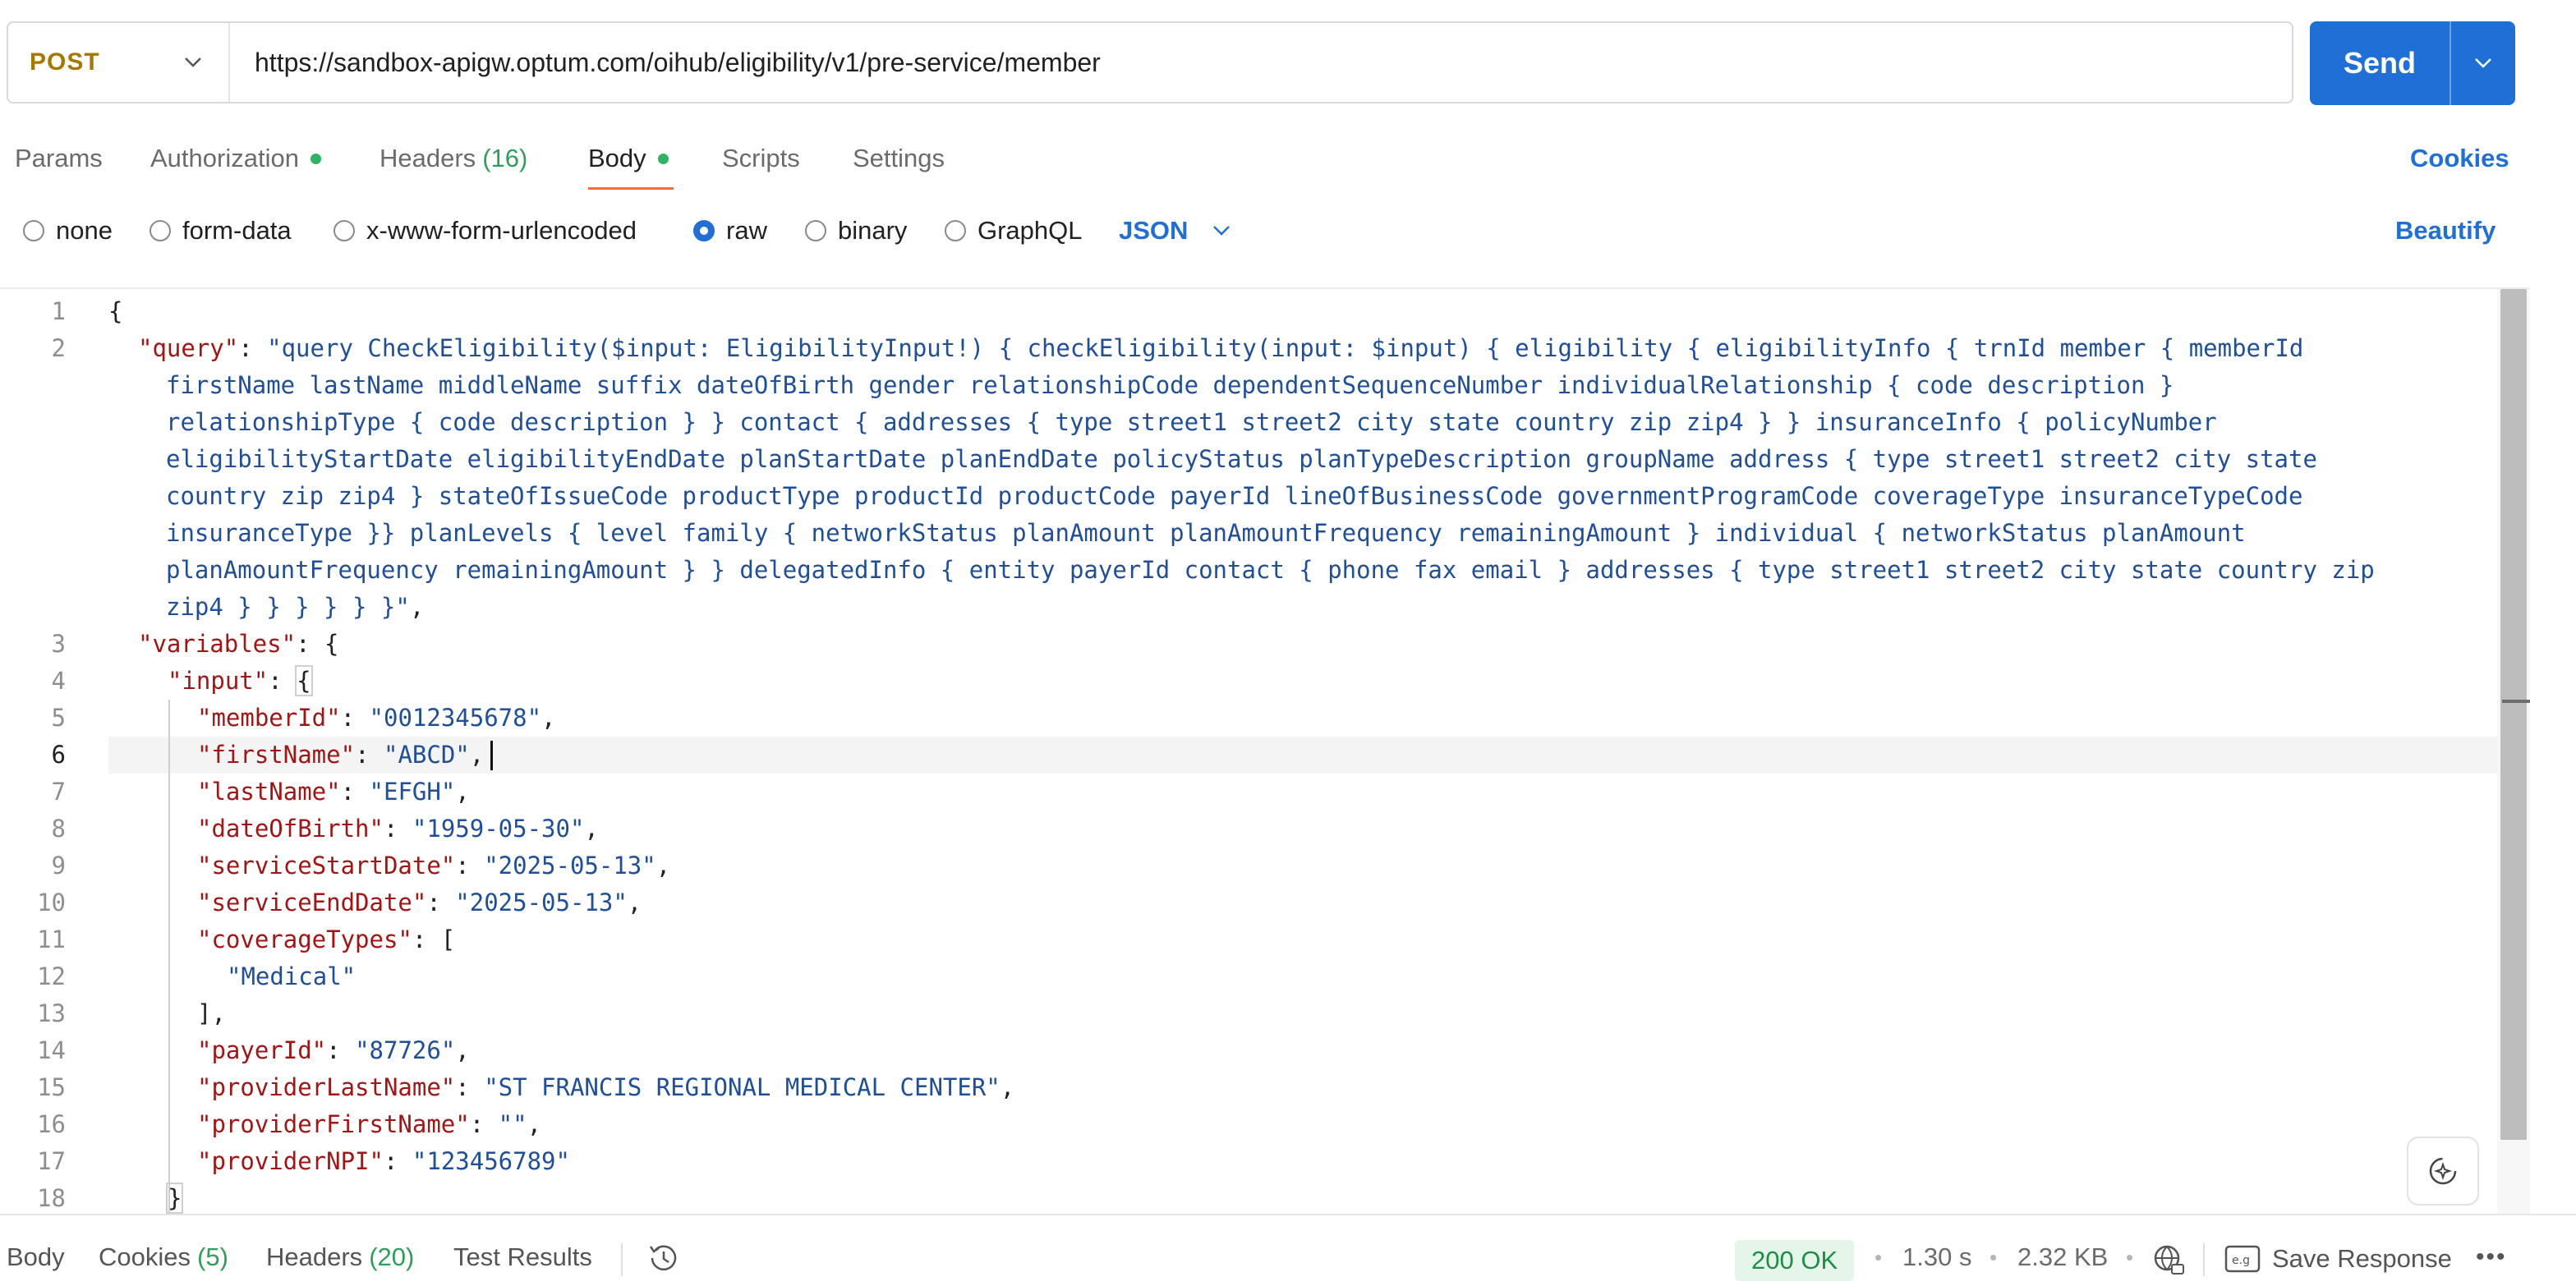  I want to click on code-line: "input": {, so click(240, 680).